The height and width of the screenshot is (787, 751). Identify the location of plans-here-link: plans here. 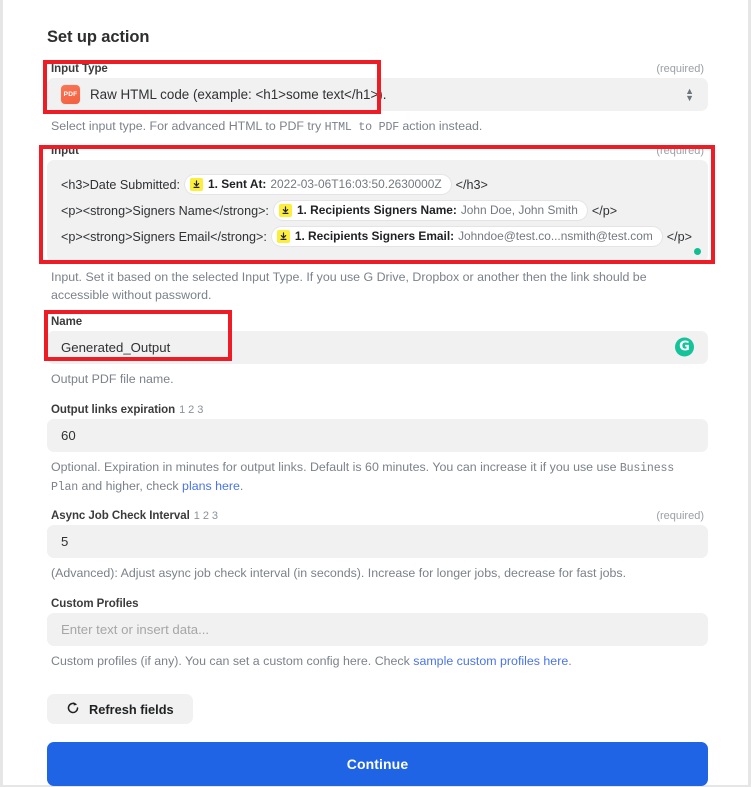
(211, 486).